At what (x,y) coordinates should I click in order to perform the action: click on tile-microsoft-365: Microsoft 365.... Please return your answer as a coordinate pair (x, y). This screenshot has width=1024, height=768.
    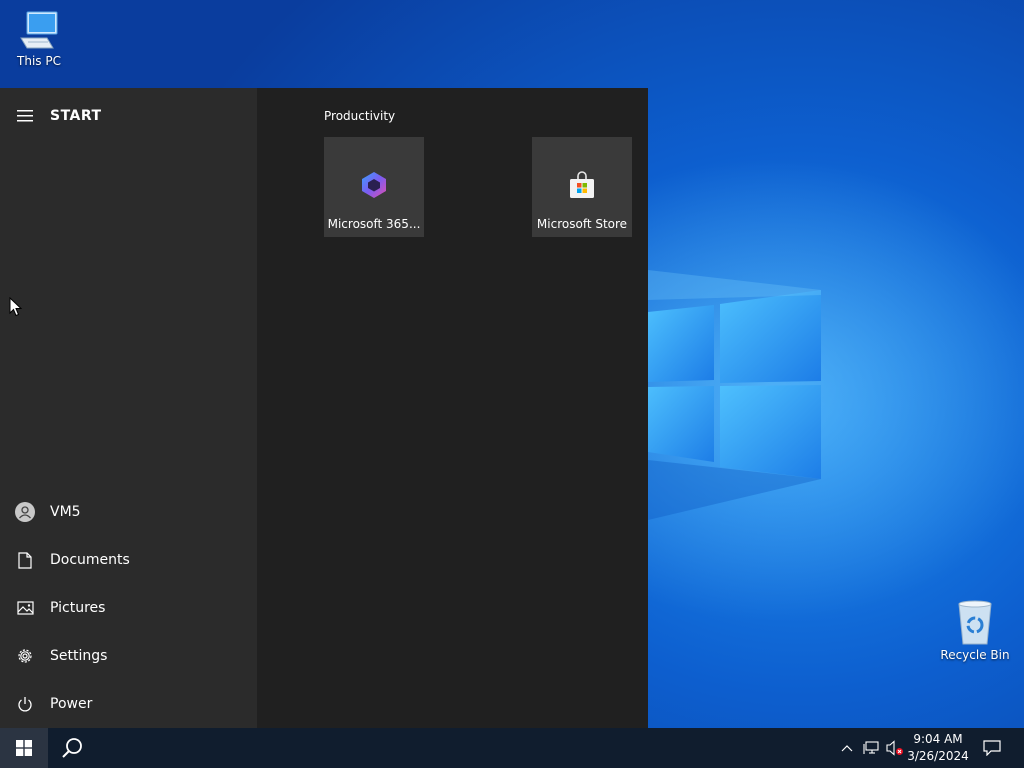
    Looking at the image, I should click on (374, 187).